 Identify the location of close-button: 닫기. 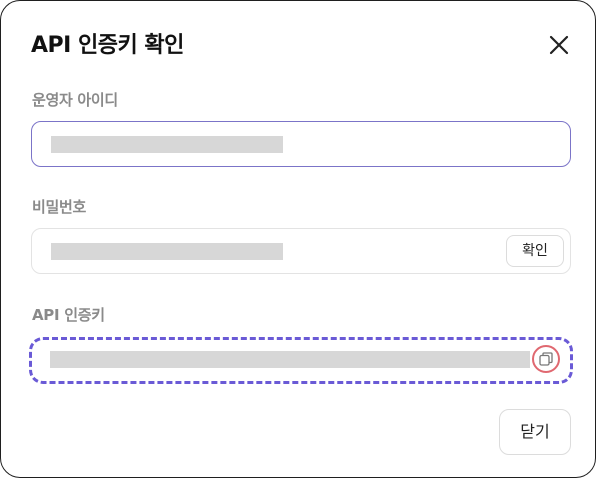
(535, 432).